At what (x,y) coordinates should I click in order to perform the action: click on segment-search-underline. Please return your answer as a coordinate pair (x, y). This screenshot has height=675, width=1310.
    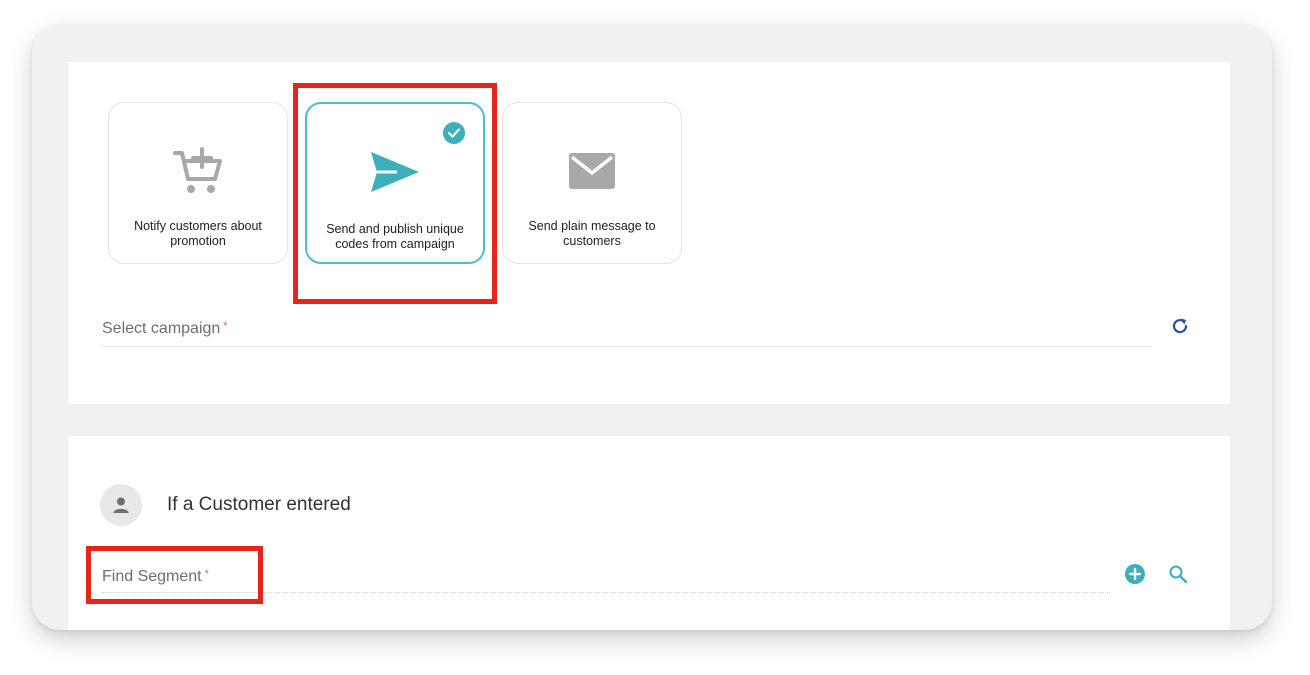
    Looking at the image, I should click on (606, 592).